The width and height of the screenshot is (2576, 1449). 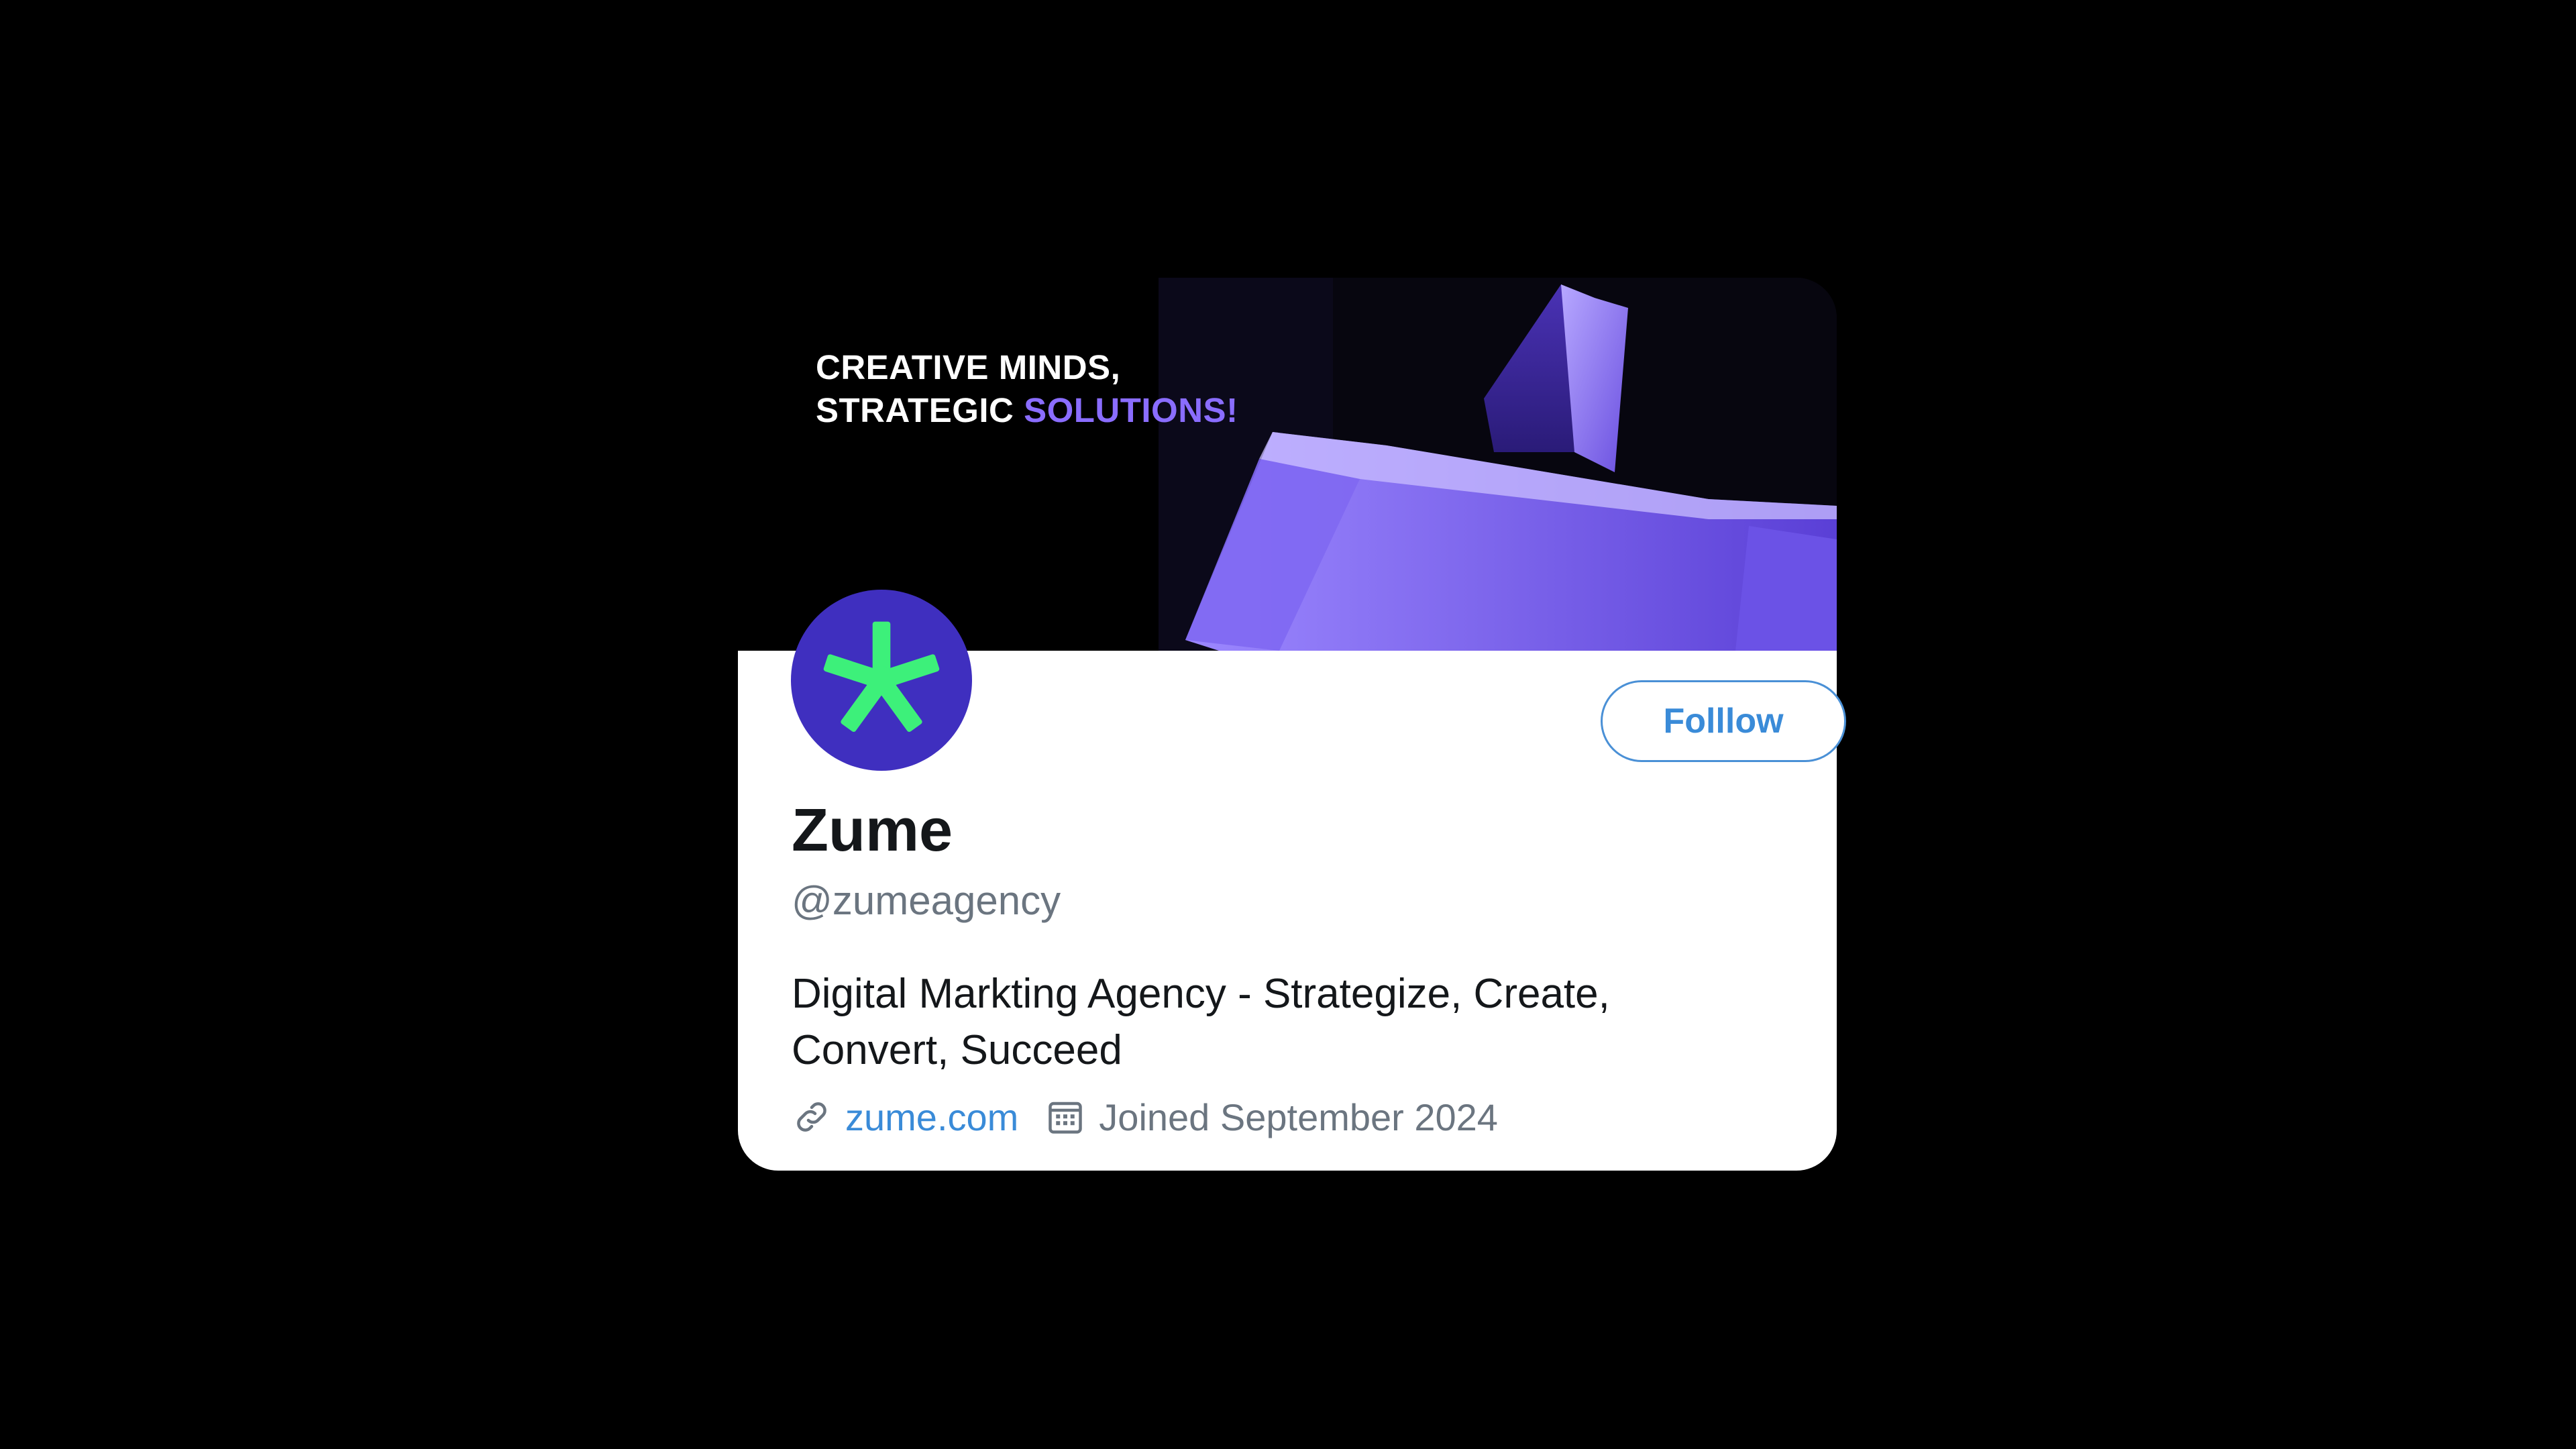 What do you see at coordinates (968, 367) in the screenshot?
I see `banner-headline-line1: CREATIVE MINDS,` at bounding box center [968, 367].